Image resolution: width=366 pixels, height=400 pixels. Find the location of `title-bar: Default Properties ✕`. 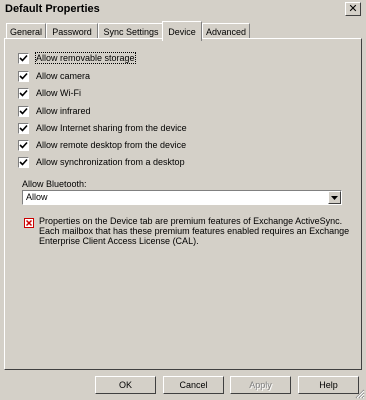

title-bar: Default Properties ✕ is located at coordinates (183, 9).